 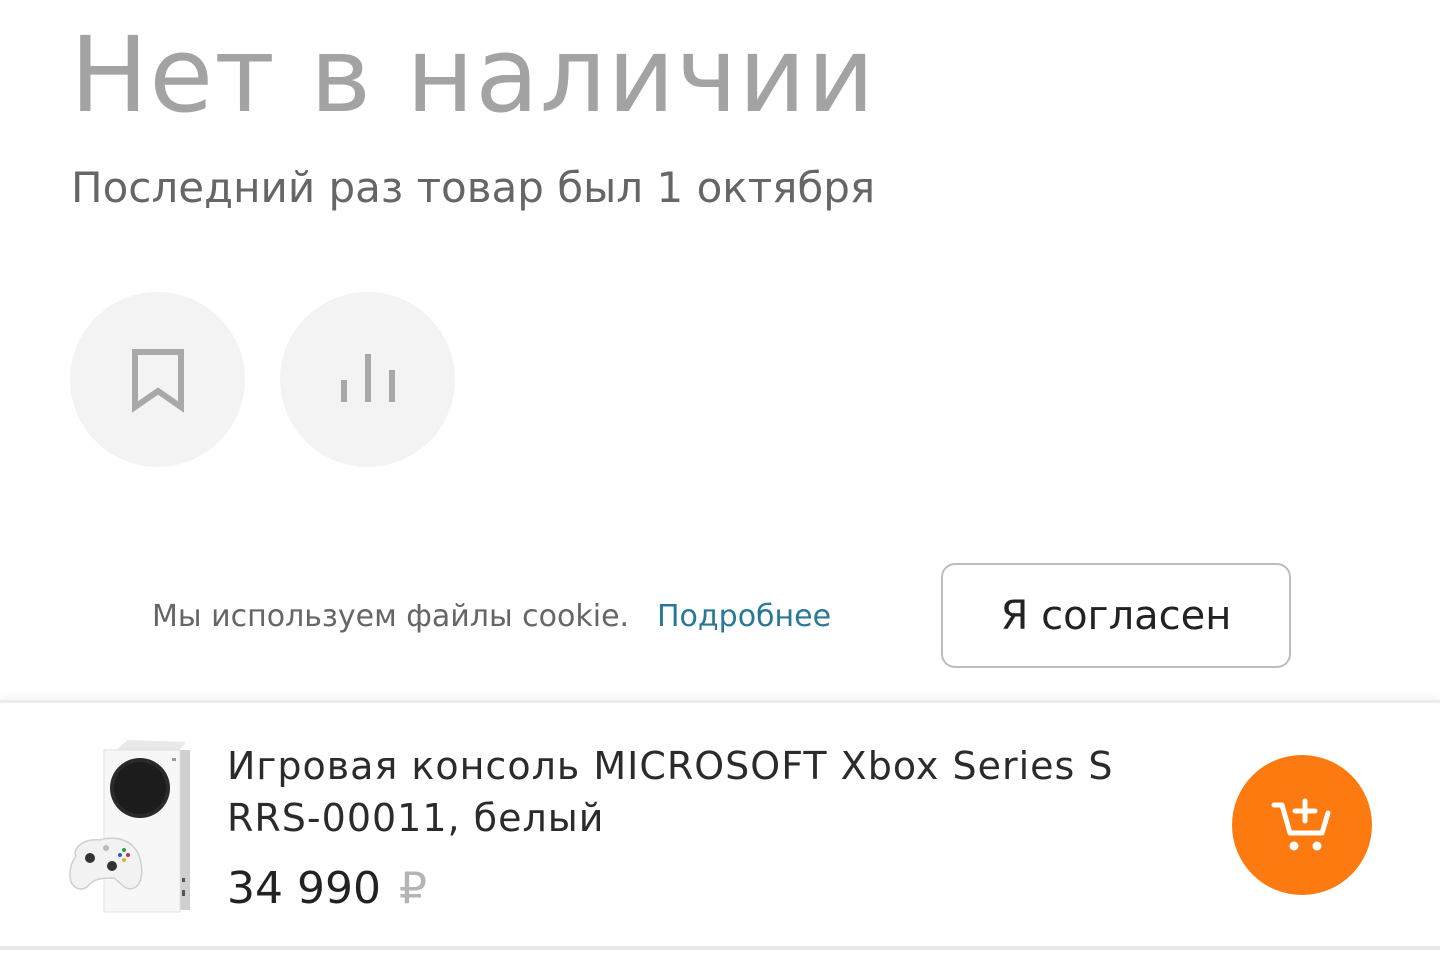 I want to click on bar-chart-icon, so click(x=367, y=377).